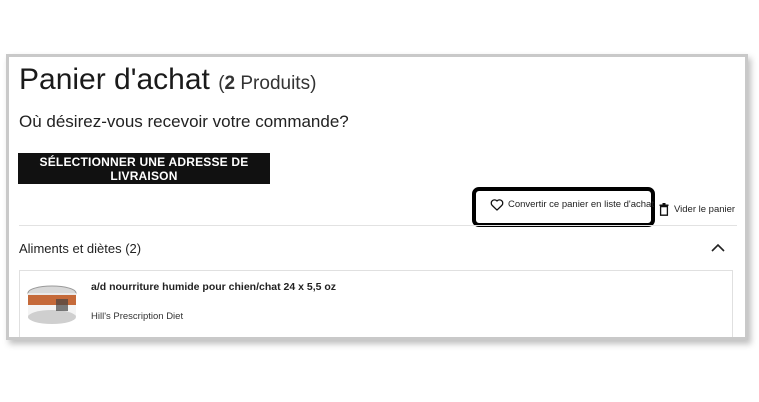 The image size is (759, 402). What do you see at coordinates (664, 209) in the screenshot?
I see `trash-icon` at bounding box center [664, 209].